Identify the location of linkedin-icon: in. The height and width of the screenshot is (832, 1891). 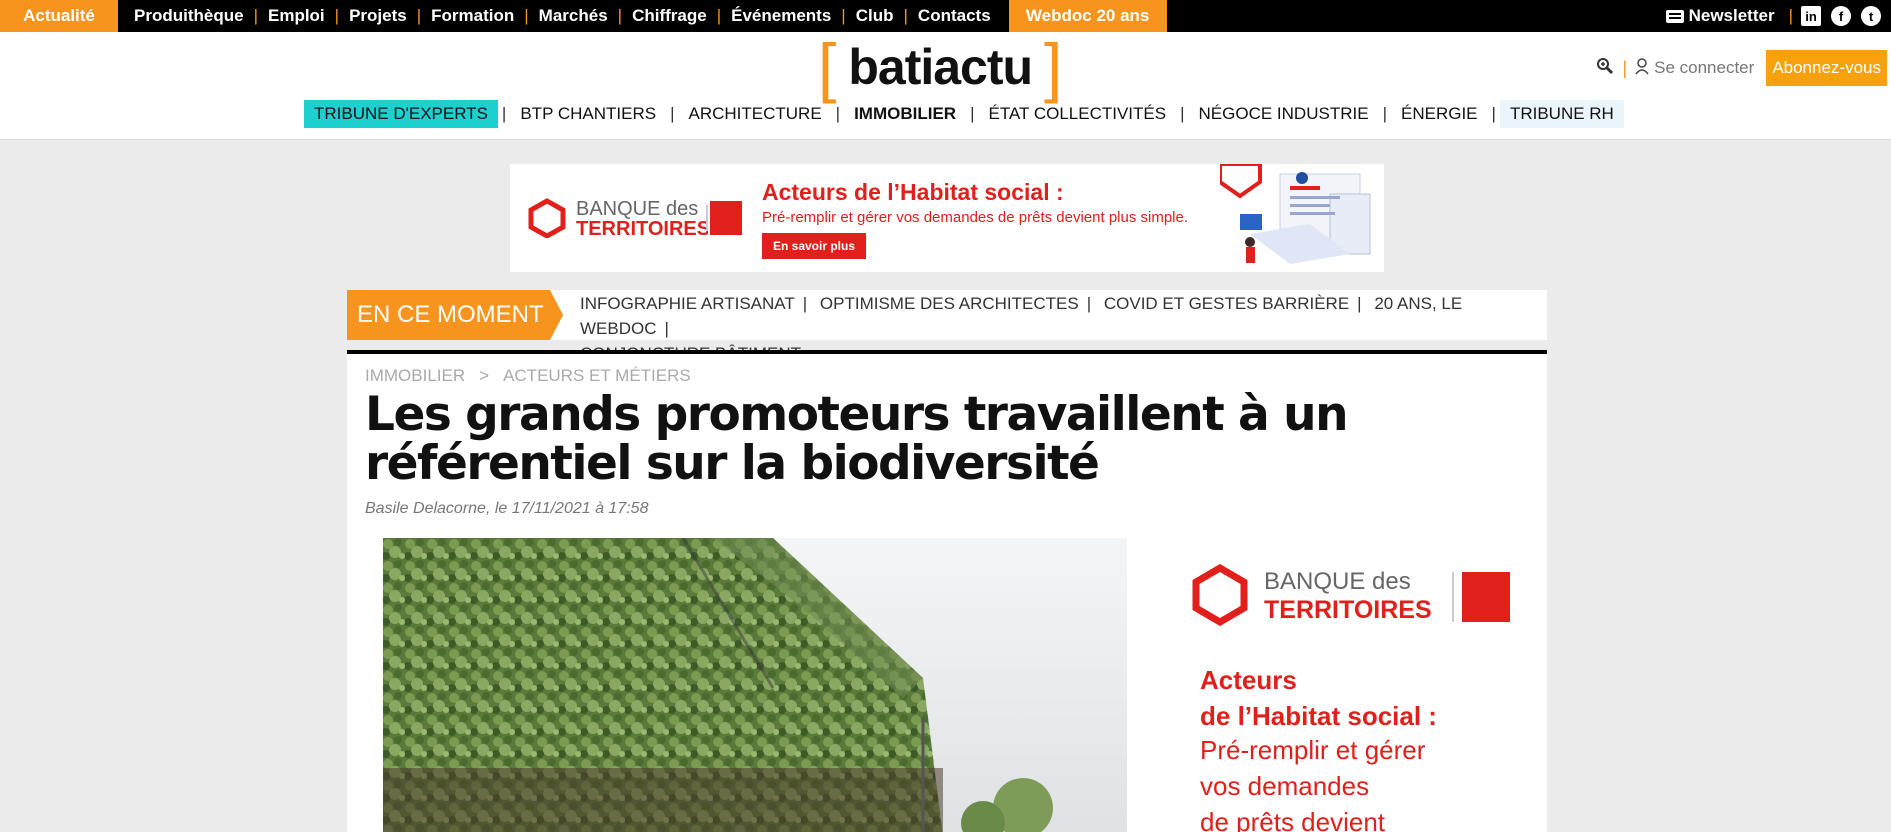
(1811, 16).